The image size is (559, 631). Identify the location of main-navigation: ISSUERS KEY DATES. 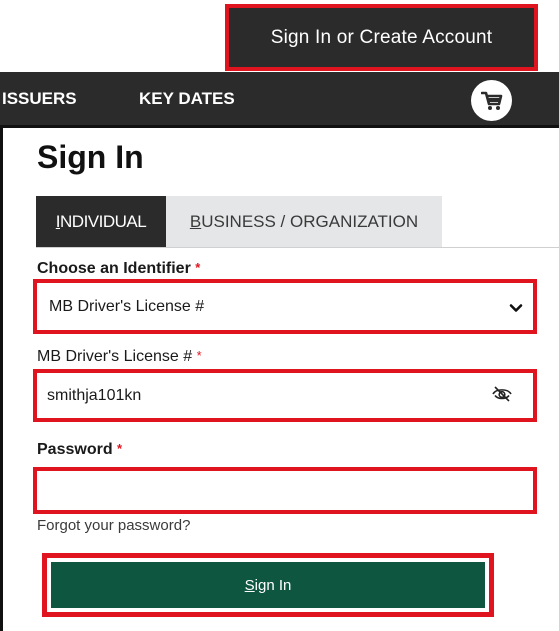
(279, 98).